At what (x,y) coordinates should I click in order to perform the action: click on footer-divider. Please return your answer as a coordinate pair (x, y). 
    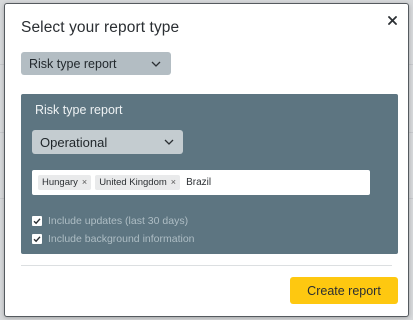
    Looking at the image, I should click on (206, 265).